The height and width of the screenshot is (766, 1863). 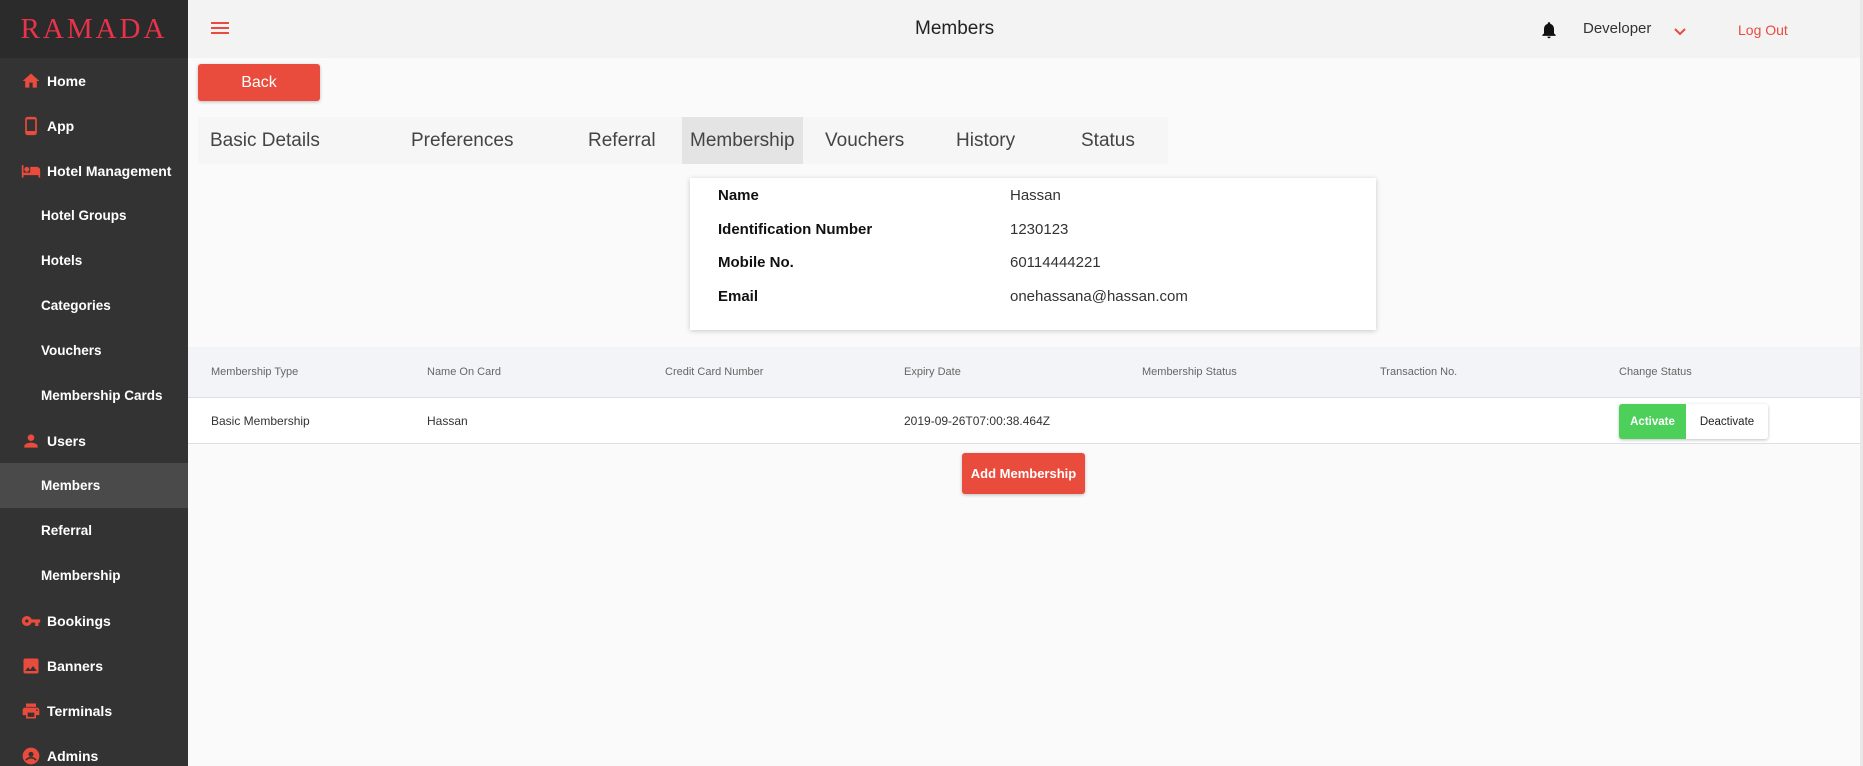 I want to click on top-bar: Members Developer Log Out, so click(x=1025, y=29).